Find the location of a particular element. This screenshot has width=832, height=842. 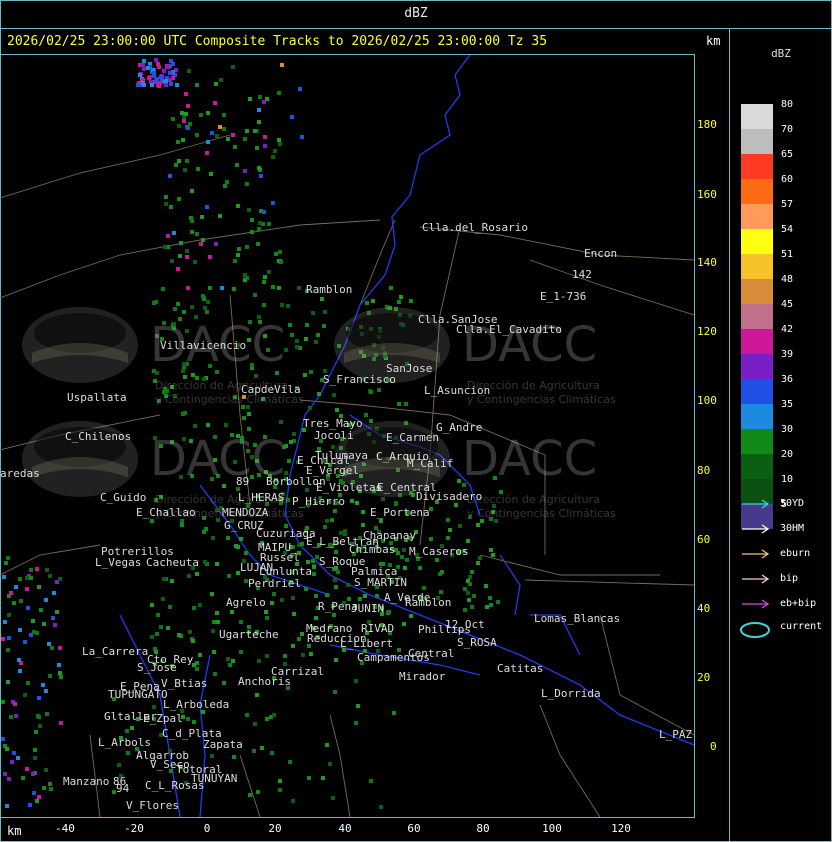

dacc-logo-icon is located at coordinates (80, 345).